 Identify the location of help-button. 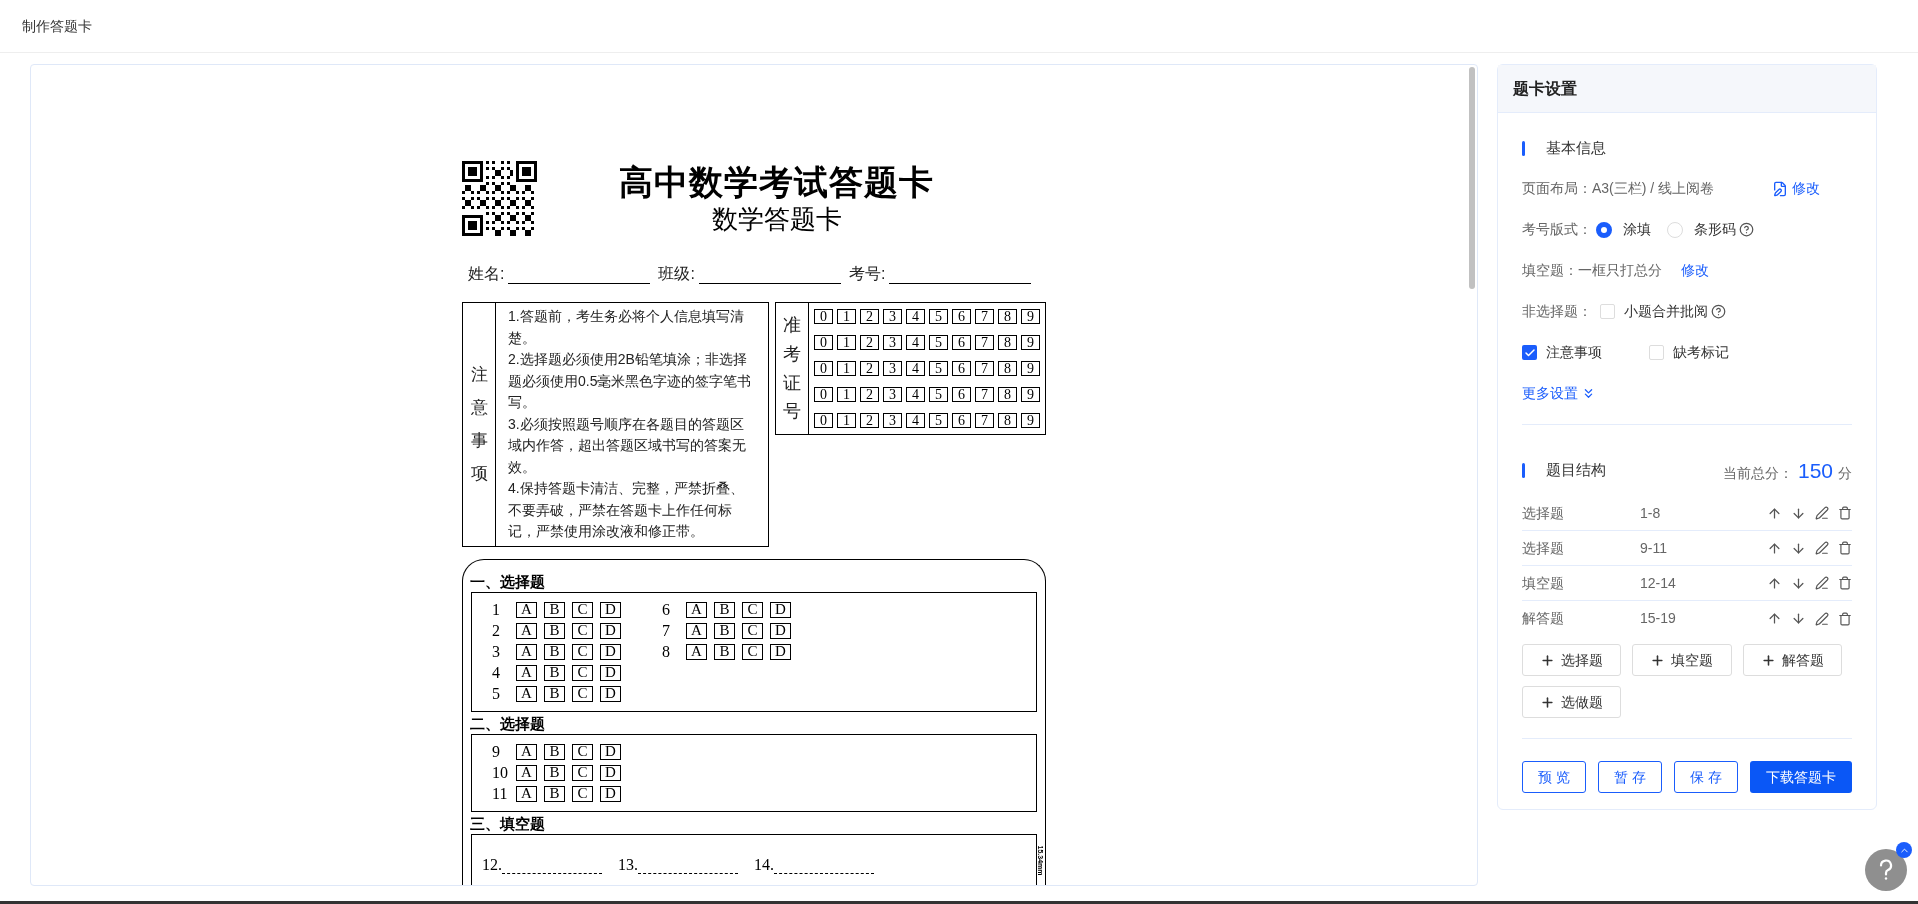
(1886, 870).